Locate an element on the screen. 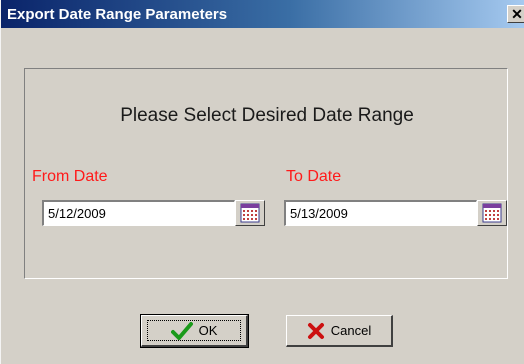 The height and width of the screenshot is (364, 524). close-icon: ✕ is located at coordinates (517, 14).